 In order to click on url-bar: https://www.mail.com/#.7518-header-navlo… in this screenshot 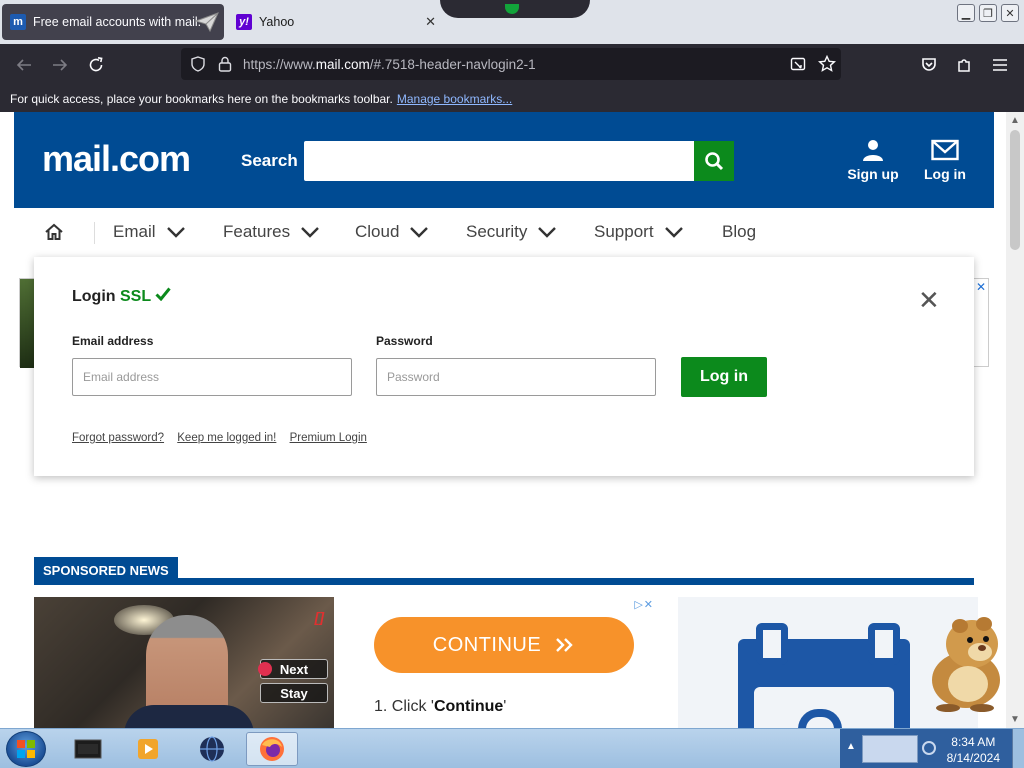, I will do `click(511, 64)`.